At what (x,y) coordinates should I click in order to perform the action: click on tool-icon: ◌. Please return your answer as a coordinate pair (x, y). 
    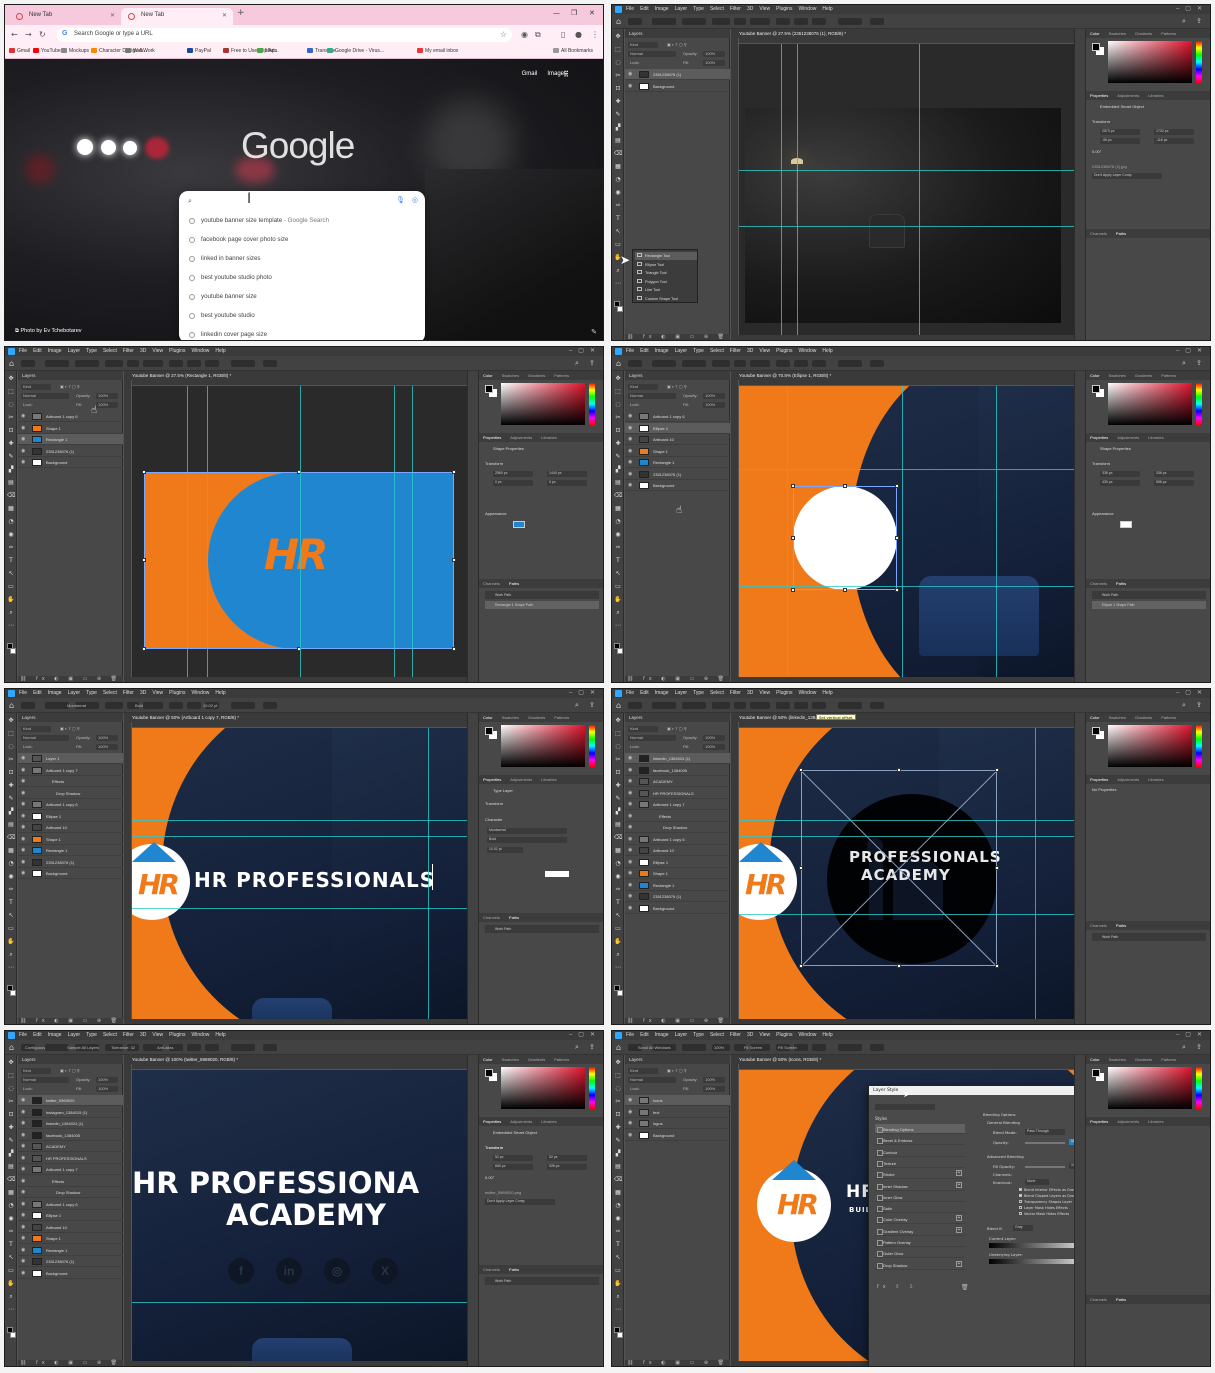
    Looking at the image, I should click on (618, 63).